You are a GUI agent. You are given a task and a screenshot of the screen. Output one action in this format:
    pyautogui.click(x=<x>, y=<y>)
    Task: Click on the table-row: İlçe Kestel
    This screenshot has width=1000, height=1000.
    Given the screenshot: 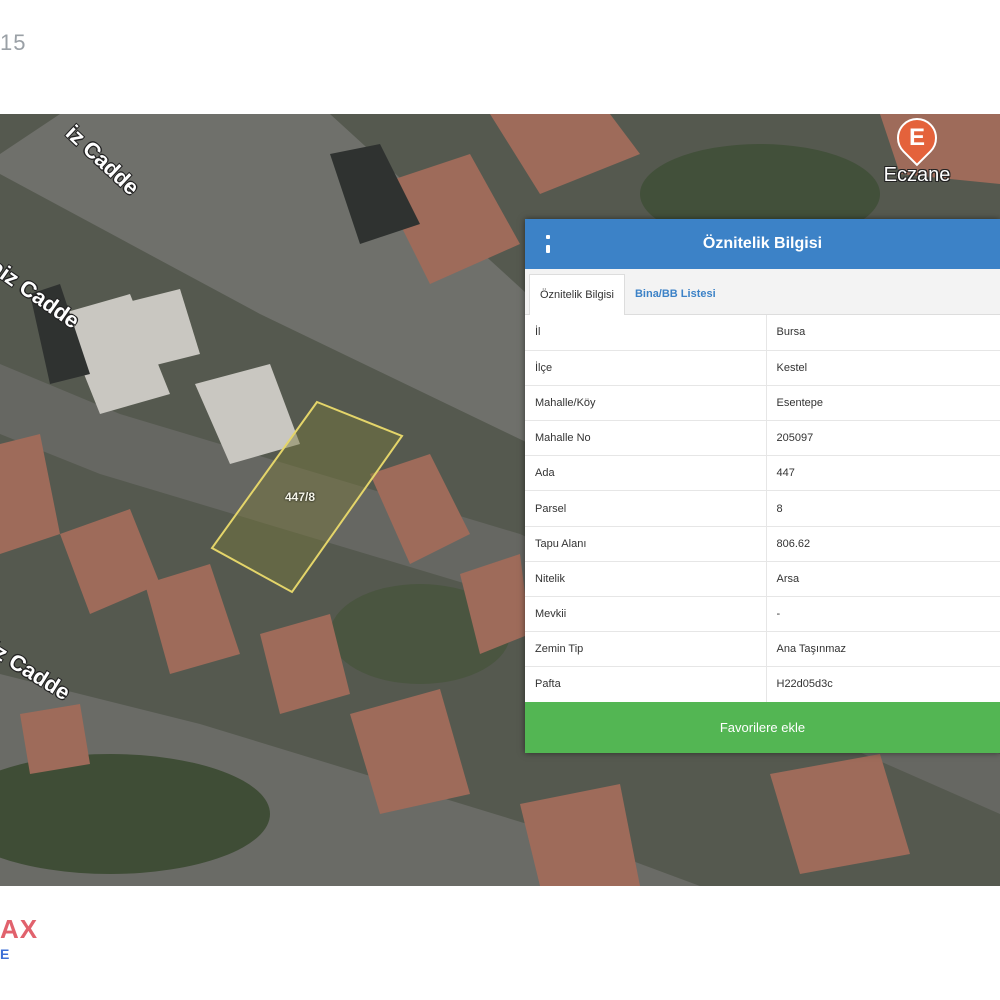 What is the action you would take?
    pyautogui.click(x=762, y=368)
    